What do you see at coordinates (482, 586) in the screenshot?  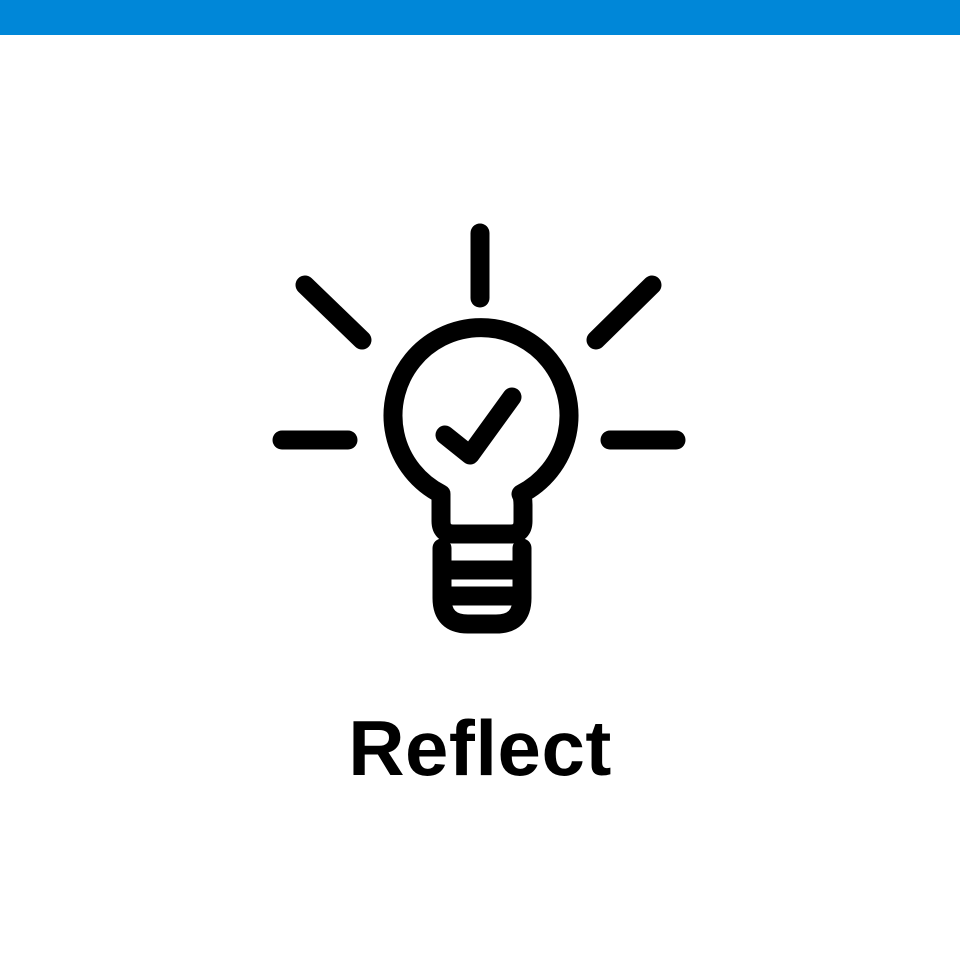 I see `bulb-base` at bounding box center [482, 586].